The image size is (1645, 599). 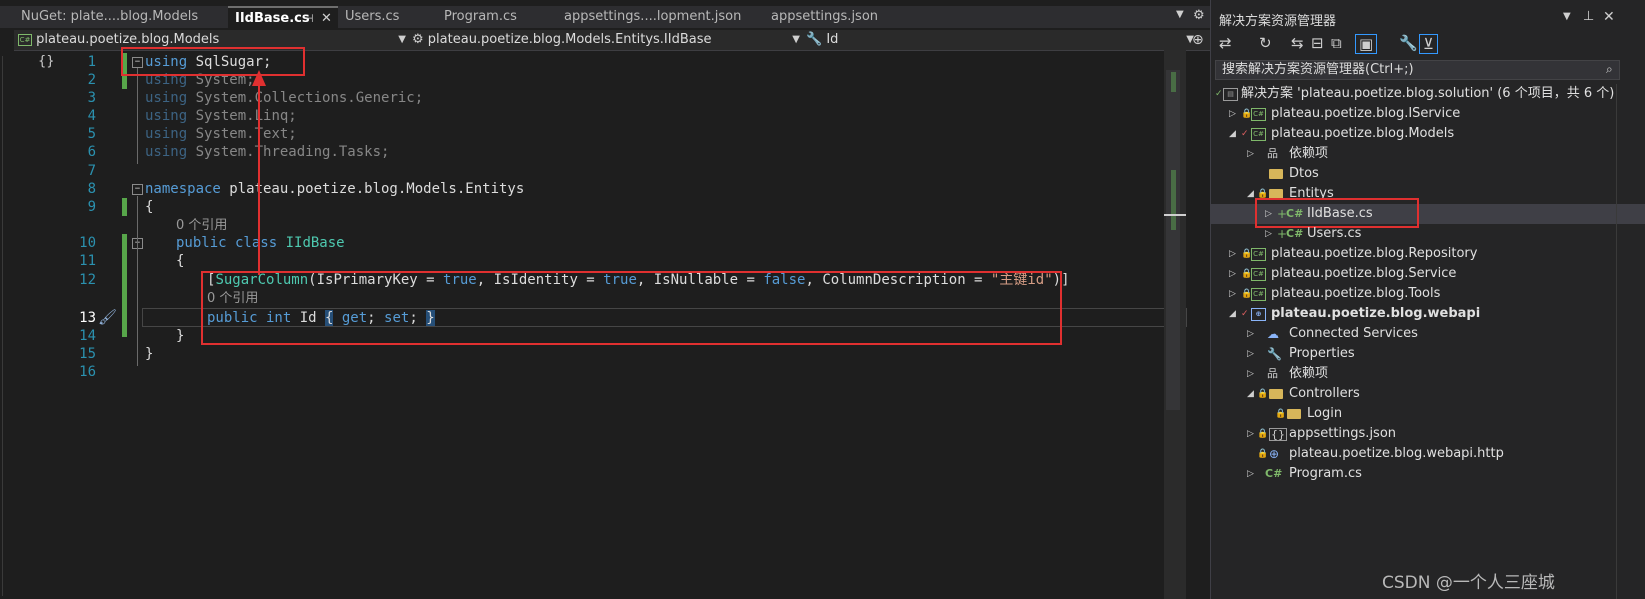 I want to click on code-line-11: {, so click(x=180, y=261).